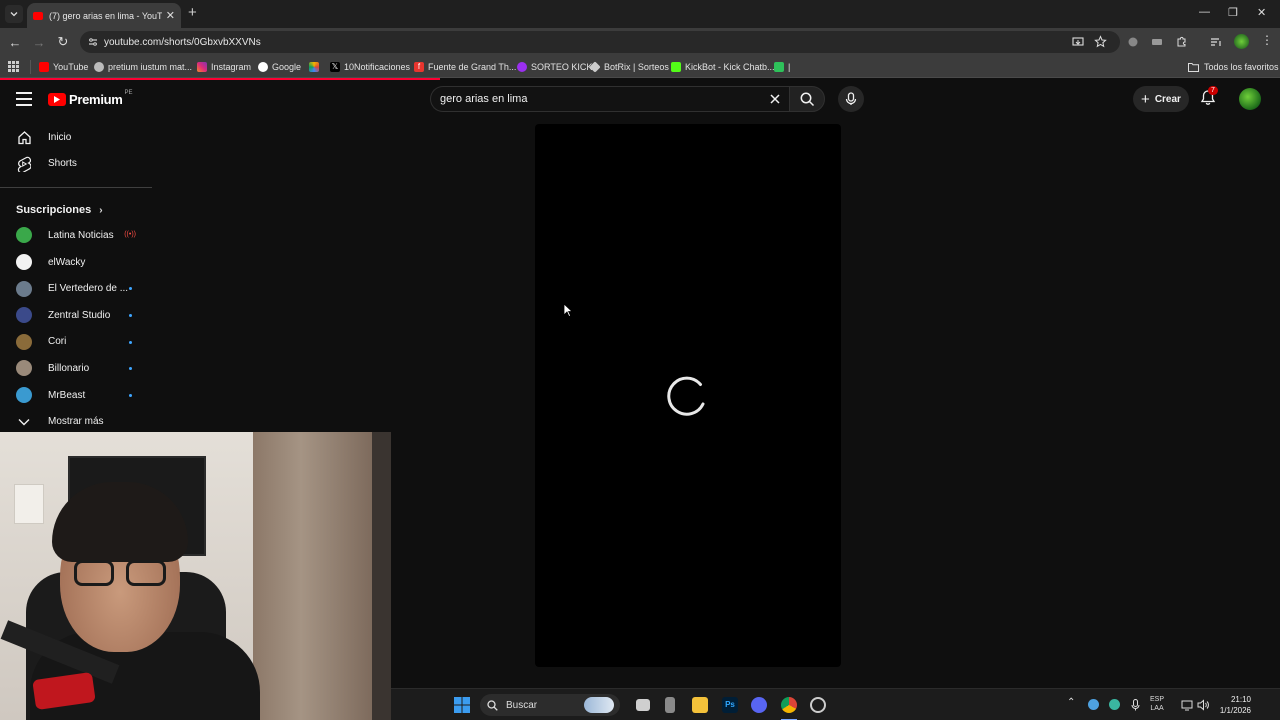 The width and height of the screenshot is (1280, 720). I want to click on media-controls-icon, so click(1216, 42).